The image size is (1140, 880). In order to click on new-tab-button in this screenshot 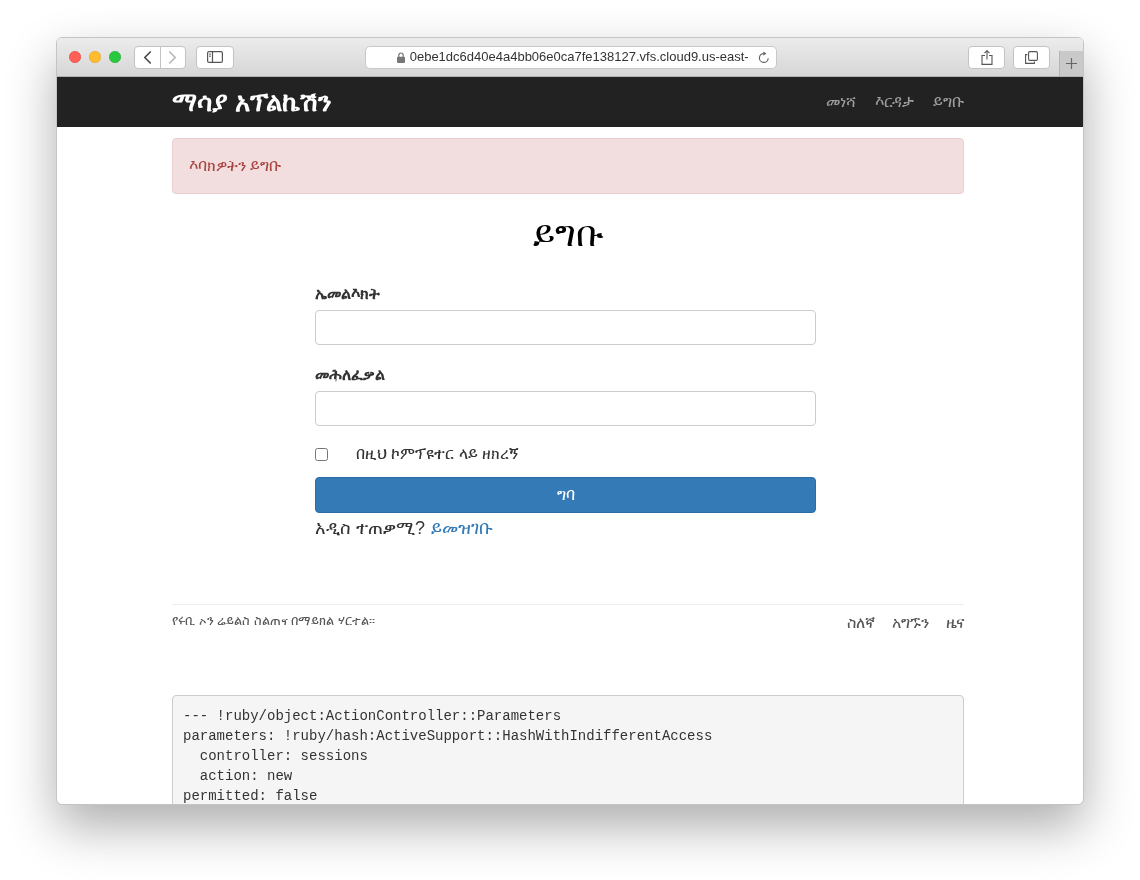, I will do `click(1071, 63)`.